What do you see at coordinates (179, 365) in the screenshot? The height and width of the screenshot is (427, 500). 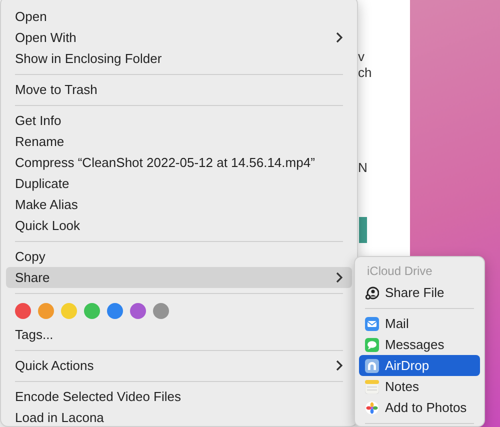 I see `menu-item: Quick Actions` at bounding box center [179, 365].